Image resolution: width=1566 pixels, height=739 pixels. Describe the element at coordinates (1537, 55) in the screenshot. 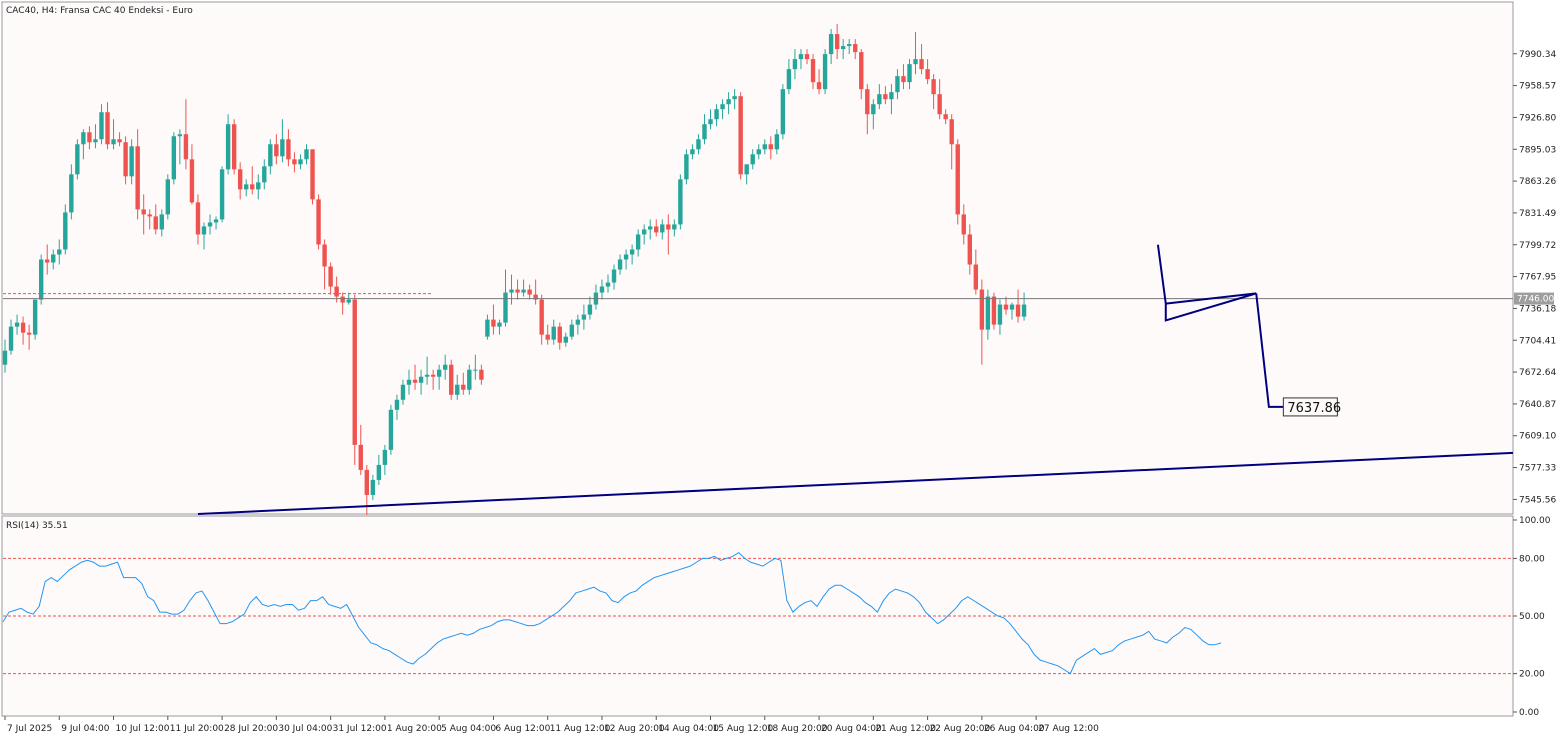

I see `price-tick-label: 7990.34` at that location.